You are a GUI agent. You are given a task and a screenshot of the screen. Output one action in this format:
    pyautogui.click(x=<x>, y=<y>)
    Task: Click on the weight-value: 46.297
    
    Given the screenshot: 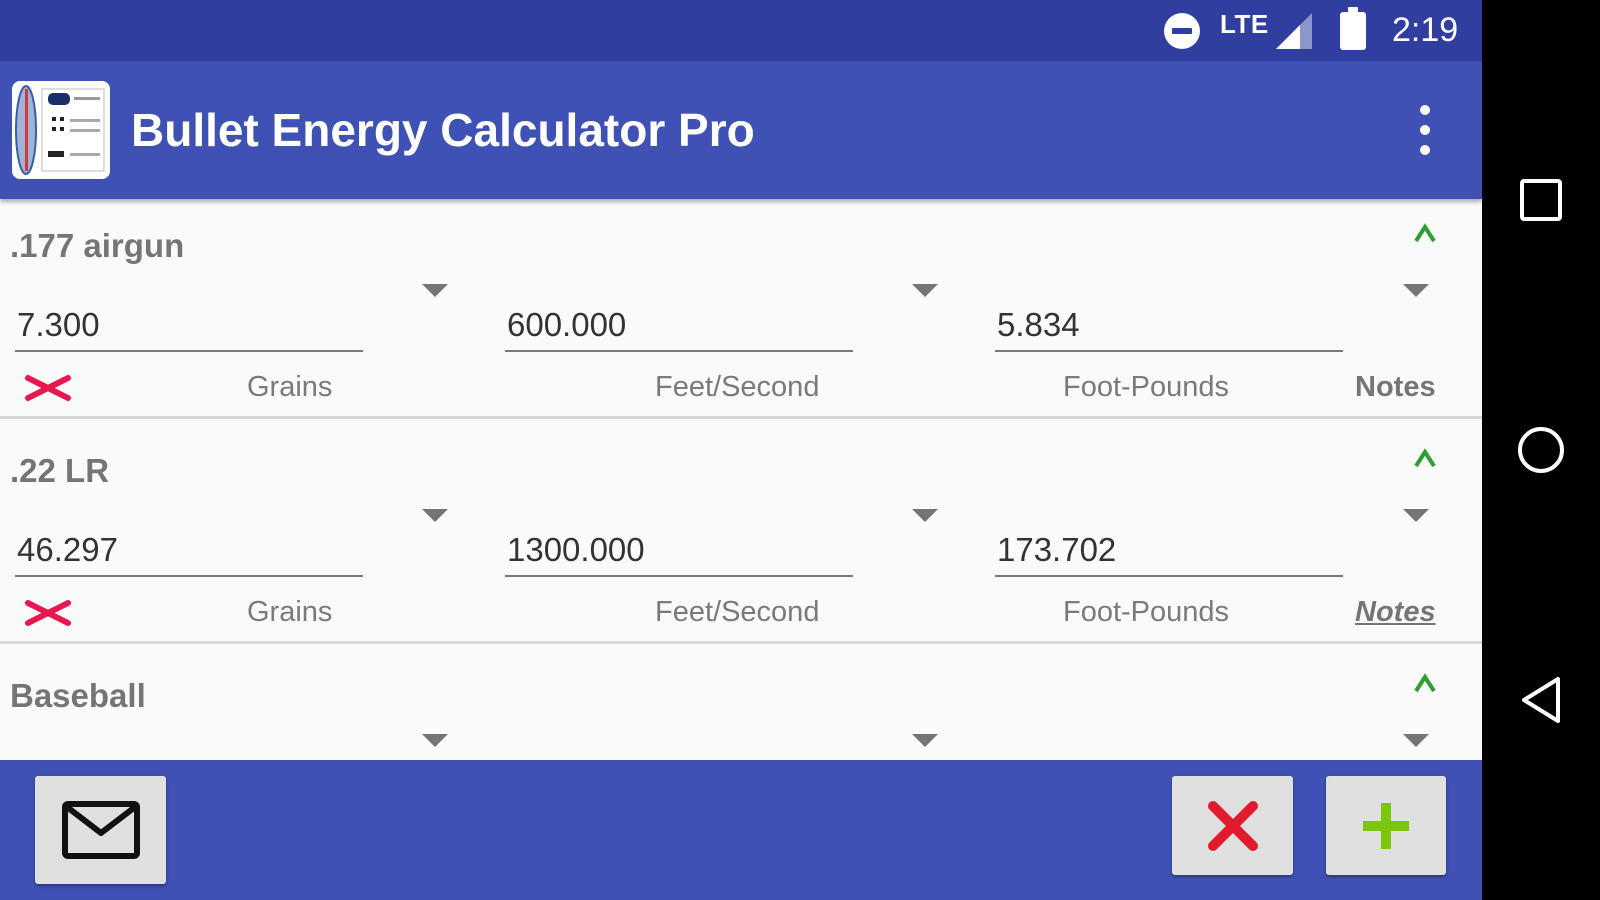 What is the action you would take?
    pyautogui.click(x=67, y=549)
    